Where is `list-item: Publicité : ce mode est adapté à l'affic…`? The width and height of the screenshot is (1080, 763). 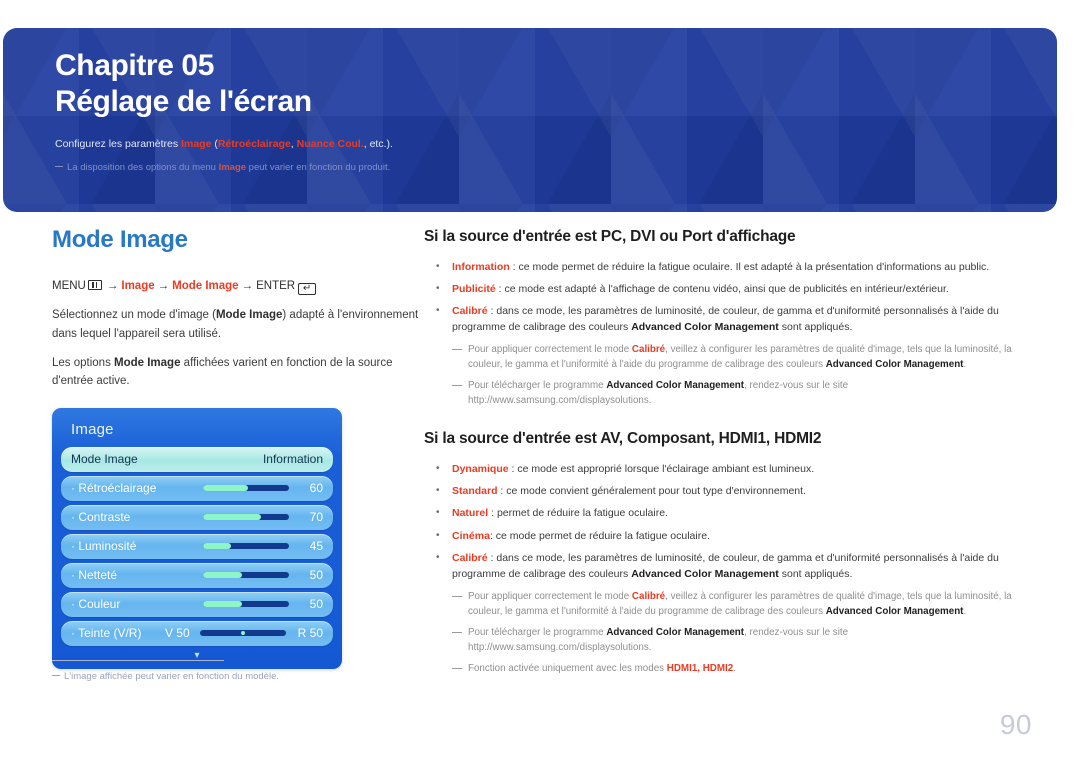 list-item: Publicité : ce mode est adapté à l'affic… is located at coordinates (724, 289).